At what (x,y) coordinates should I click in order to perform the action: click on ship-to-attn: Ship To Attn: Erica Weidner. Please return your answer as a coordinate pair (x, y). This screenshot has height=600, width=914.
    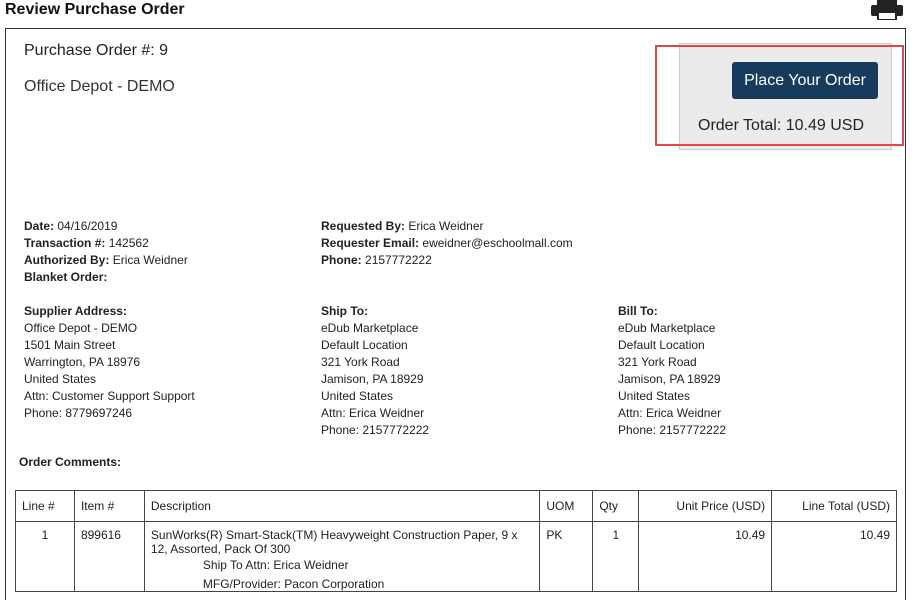
    Looking at the image, I should click on (275, 565).